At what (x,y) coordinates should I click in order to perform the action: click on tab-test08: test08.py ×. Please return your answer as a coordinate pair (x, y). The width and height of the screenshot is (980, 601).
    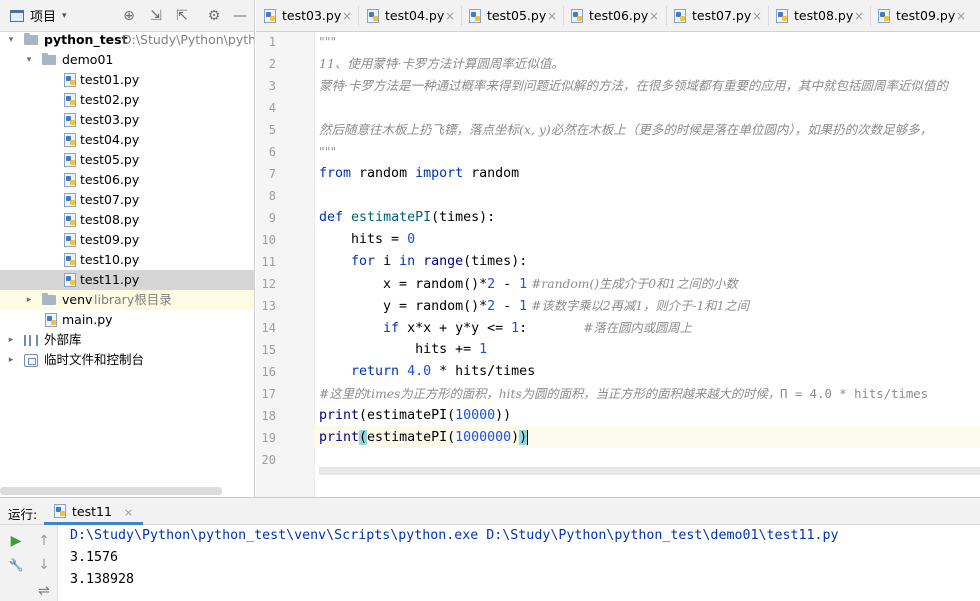
    Looking at the image, I should click on (819, 15).